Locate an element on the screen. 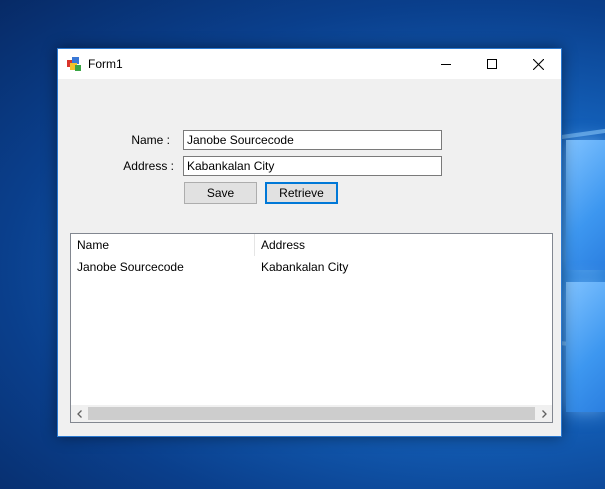 Image resolution: width=605 pixels, height=489 pixels. address-label: Address : is located at coordinates (148, 166).